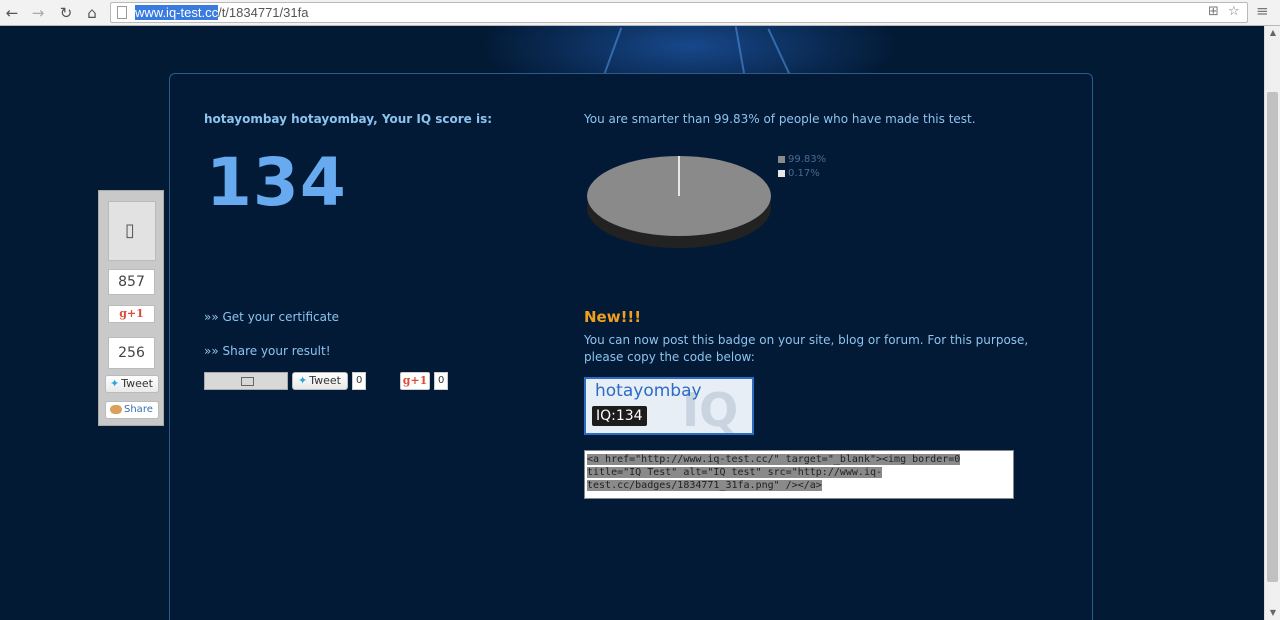 The image size is (1280, 620). What do you see at coordinates (38, 13) in the screenshot?
I see `forward-icon: →` at bounding box center [38, 13].